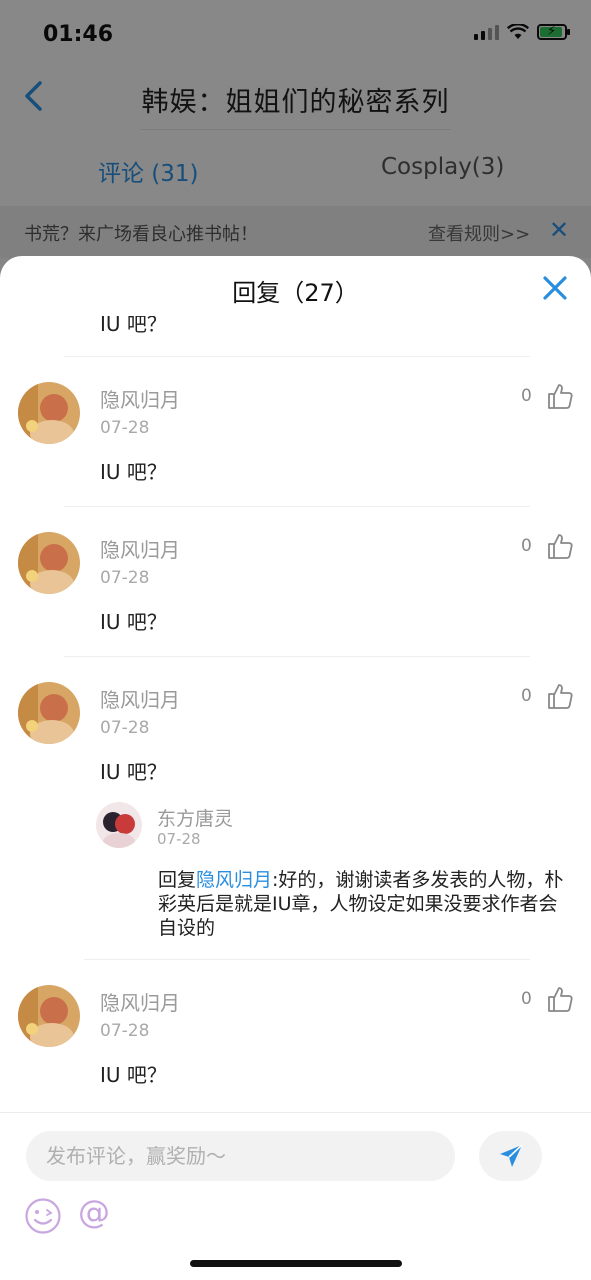 Image resolution: width=591 pixels, height=1280 pixels. I want to click on emoji-icon, so click(43, 1216).